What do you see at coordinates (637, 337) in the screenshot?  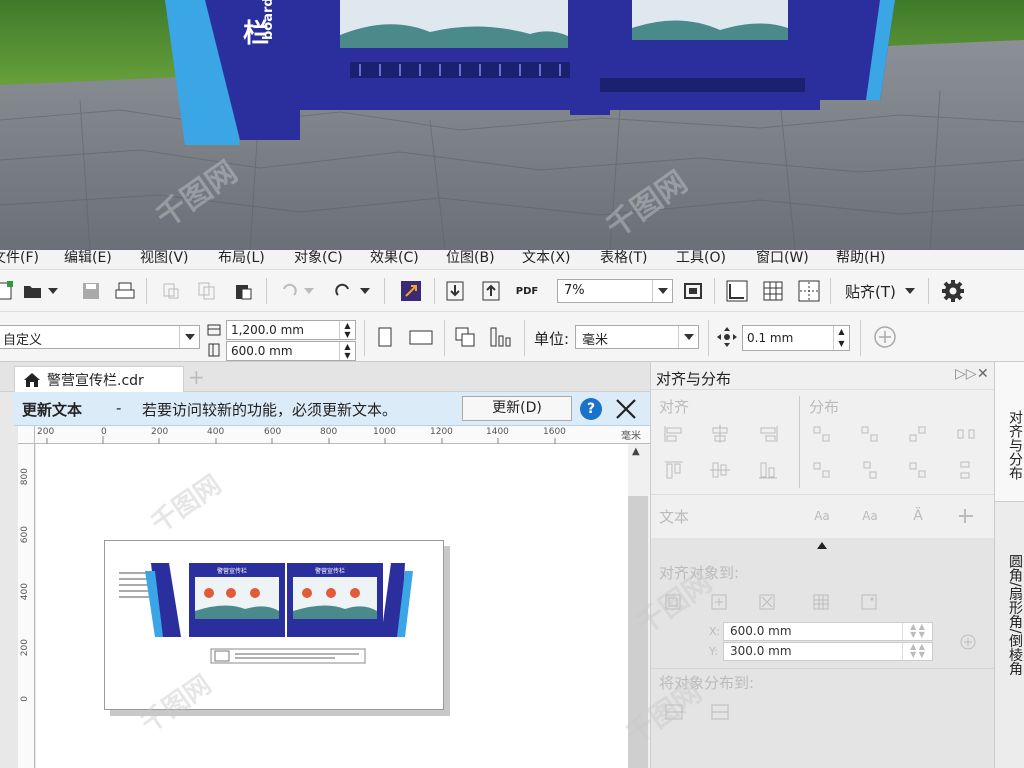 I see `unit-combo: 毫米` at bounding box center [637, 337].